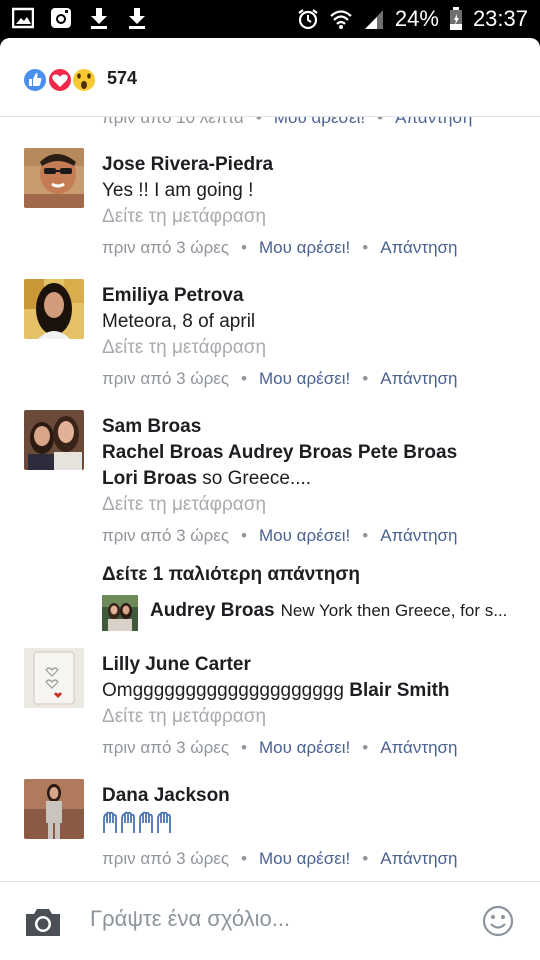 Image resolution: width=540 pixels, height=960 pixels. What do you see at coordinates (99, 18) in the screenshot?
I see `download-icon` at bounding box center [99, 18].